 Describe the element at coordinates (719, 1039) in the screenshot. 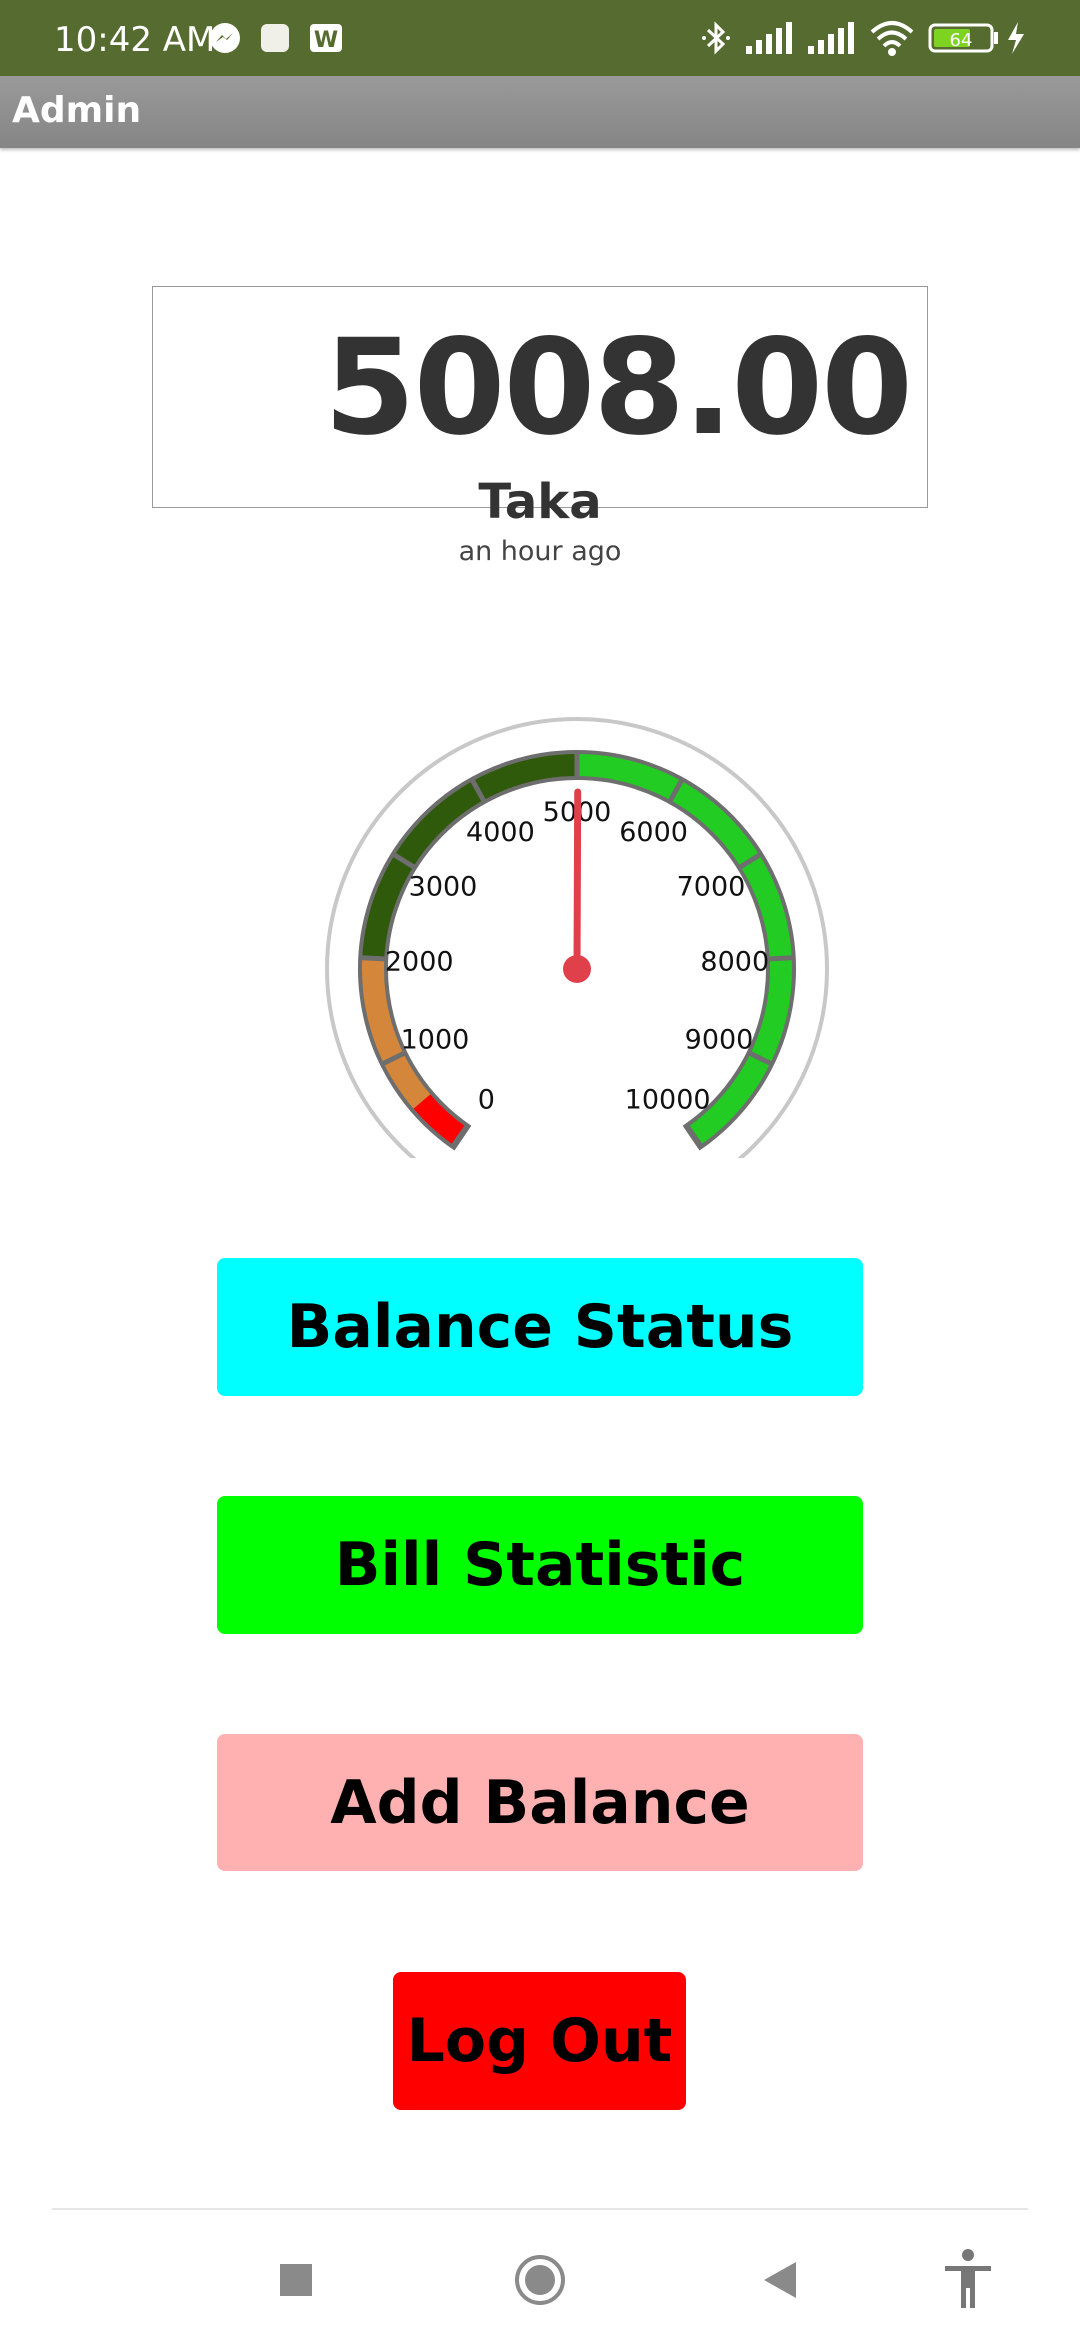

I see `gauge-tick-label-9000: 9000` at that location.